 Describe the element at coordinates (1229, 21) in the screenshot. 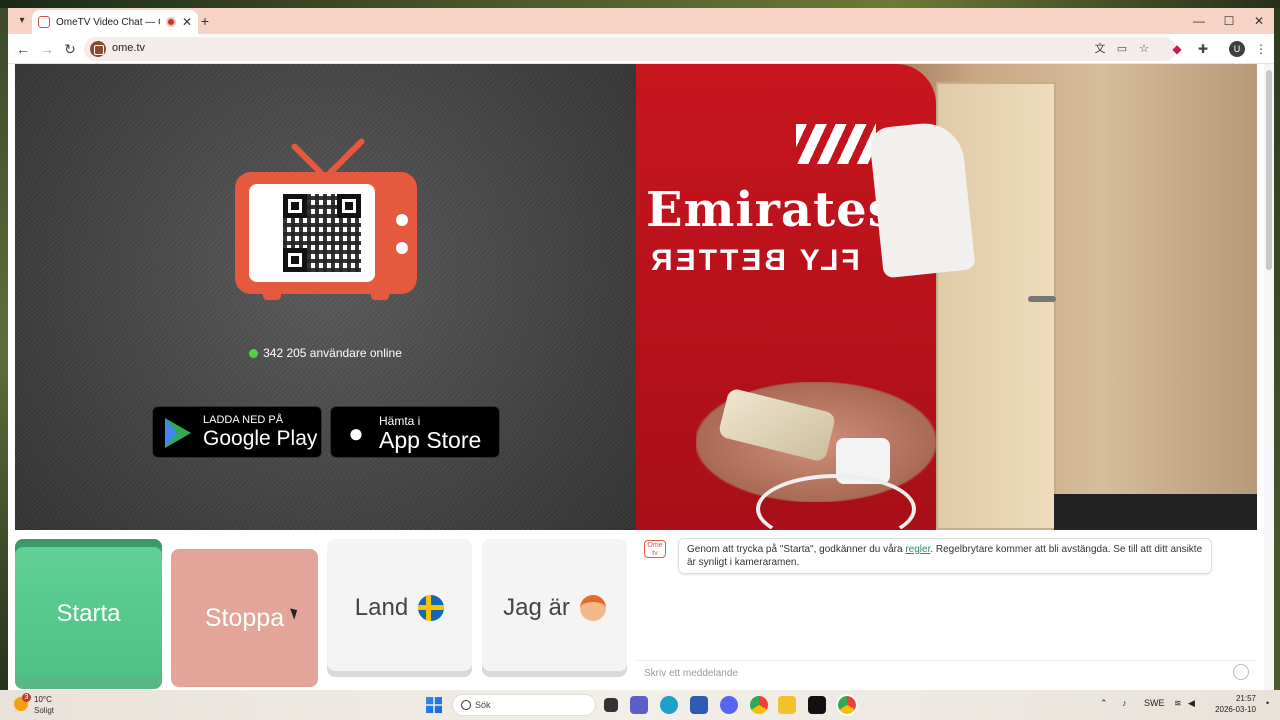

I see `maximize-button: ☐` at that location.